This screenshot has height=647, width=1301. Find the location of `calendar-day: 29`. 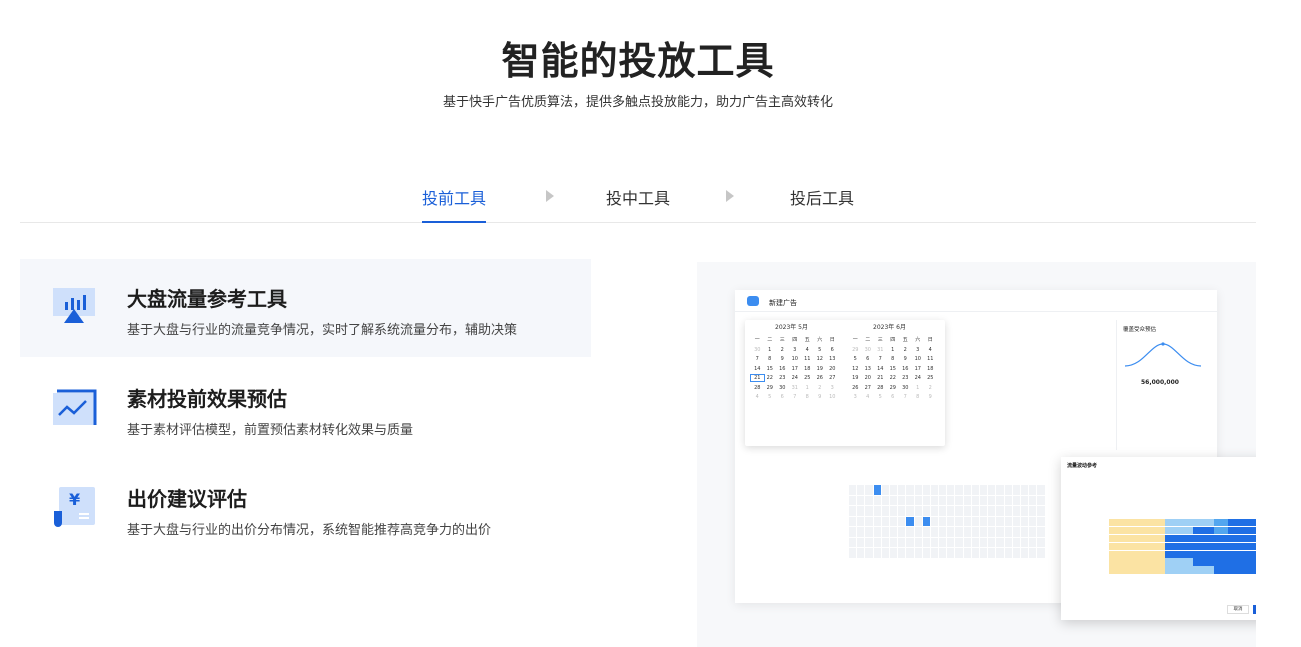

calendar-day: 29 is located at coordinates (855, 350).